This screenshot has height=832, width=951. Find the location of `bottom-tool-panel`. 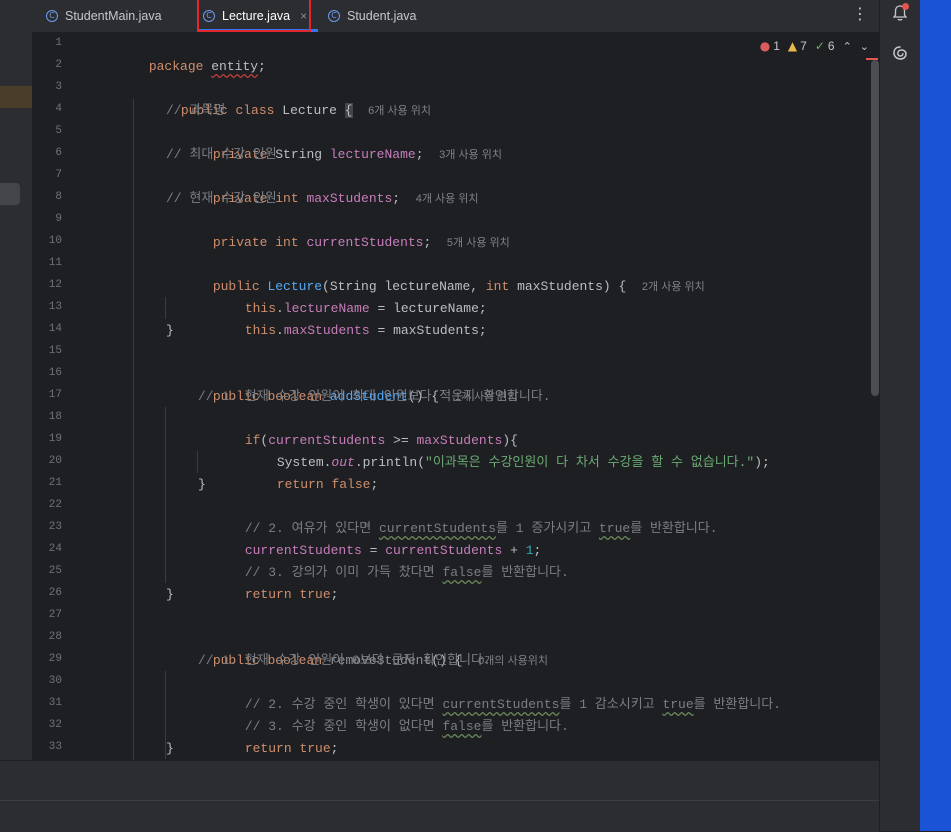

bottom-tool-panel is located at coordinates (439, 780).